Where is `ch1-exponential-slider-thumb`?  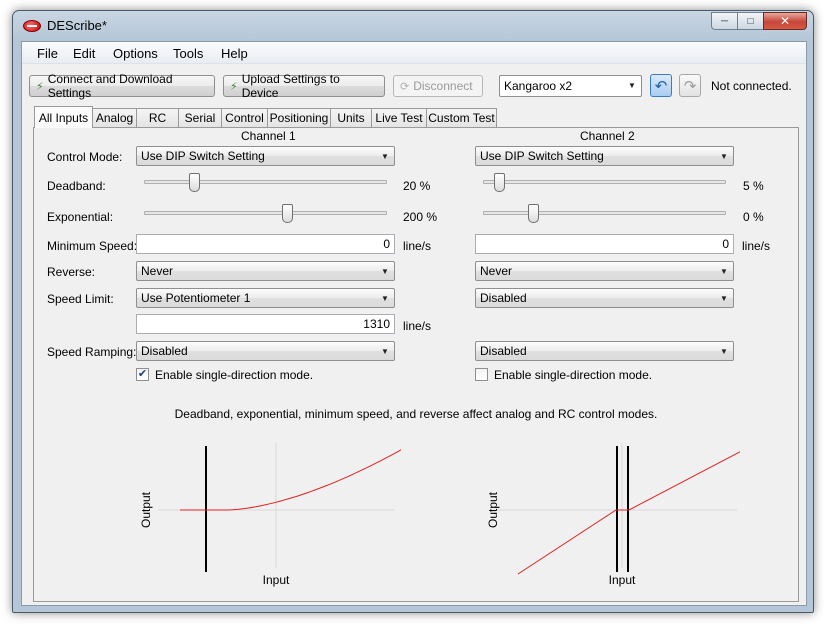 ch1-exponential-slider-thumb is located at coordinates (287, 213).